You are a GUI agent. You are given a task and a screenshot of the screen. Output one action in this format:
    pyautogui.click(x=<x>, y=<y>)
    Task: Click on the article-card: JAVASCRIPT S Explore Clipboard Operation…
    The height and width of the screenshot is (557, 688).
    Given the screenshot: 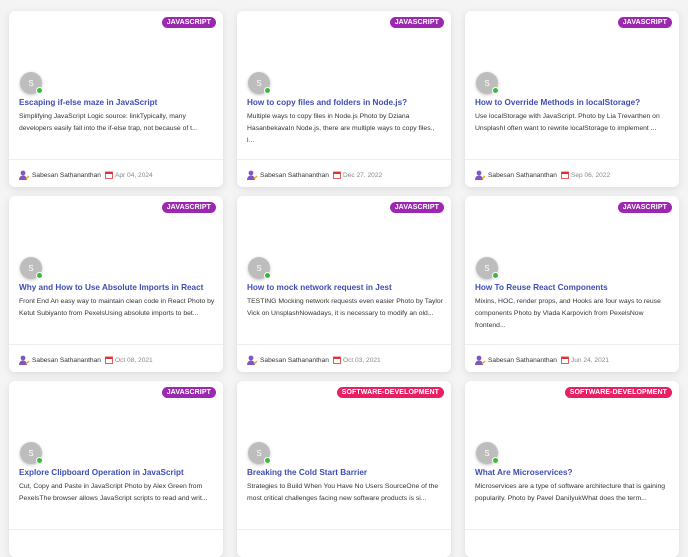 What is the action you would take?
    pyautogui.click(x=116, y=469)
    